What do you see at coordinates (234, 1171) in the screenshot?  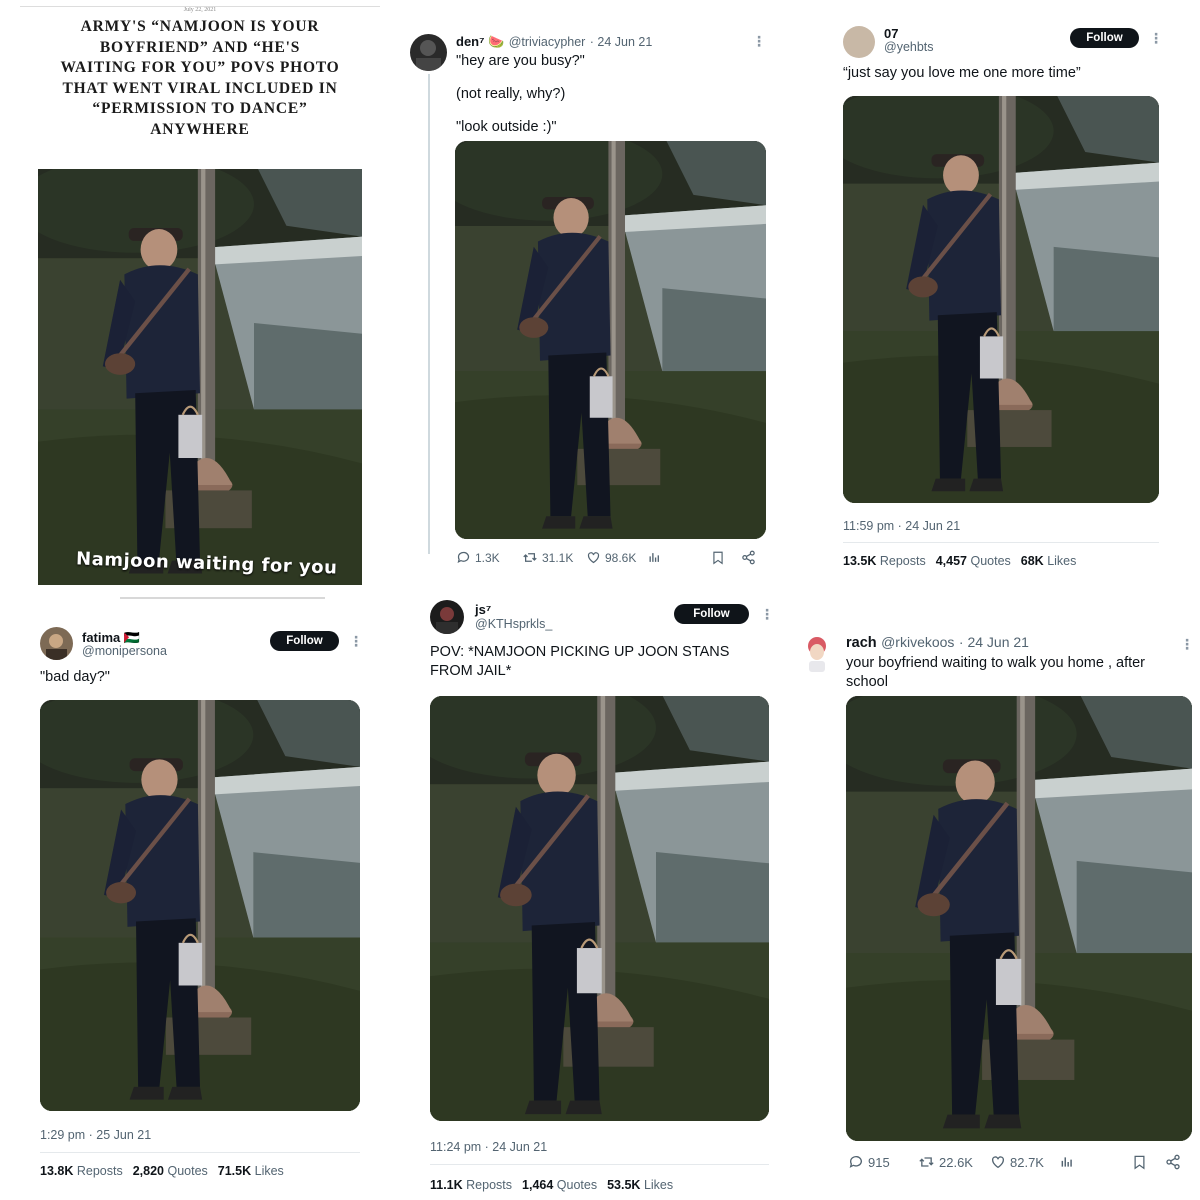 I see `likes-count: 71.5K` at bounding box center [234, 1171].